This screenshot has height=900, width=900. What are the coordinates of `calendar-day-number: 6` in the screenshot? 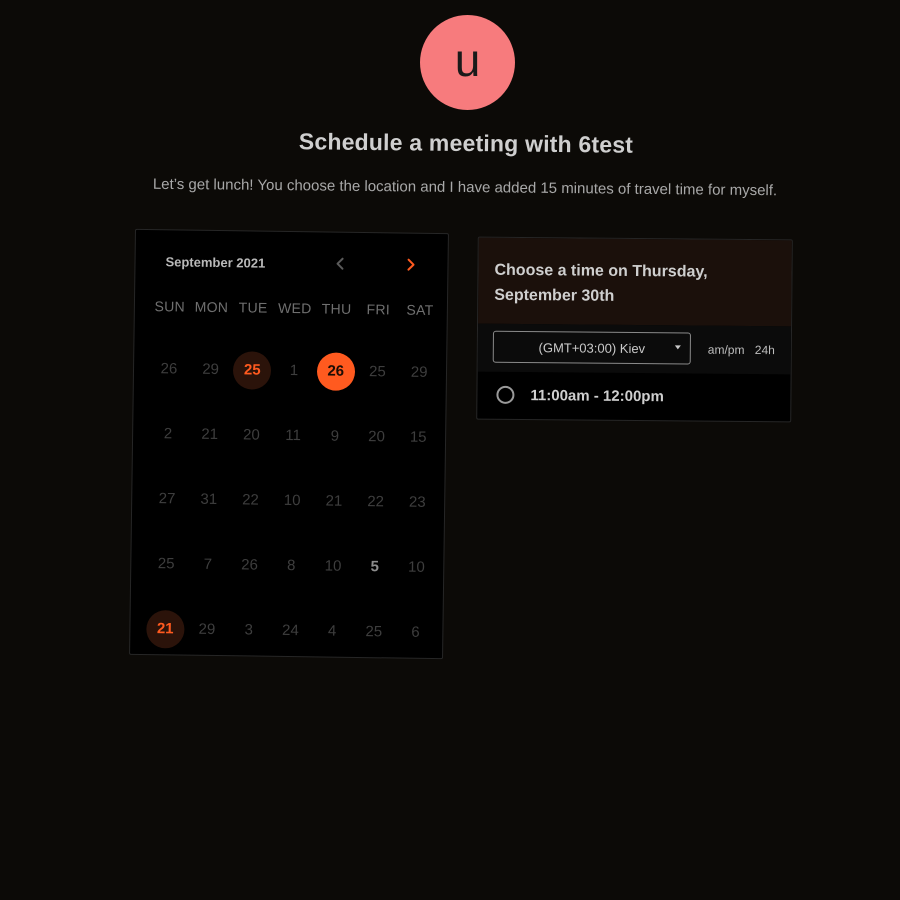 It's located at (415, 632).